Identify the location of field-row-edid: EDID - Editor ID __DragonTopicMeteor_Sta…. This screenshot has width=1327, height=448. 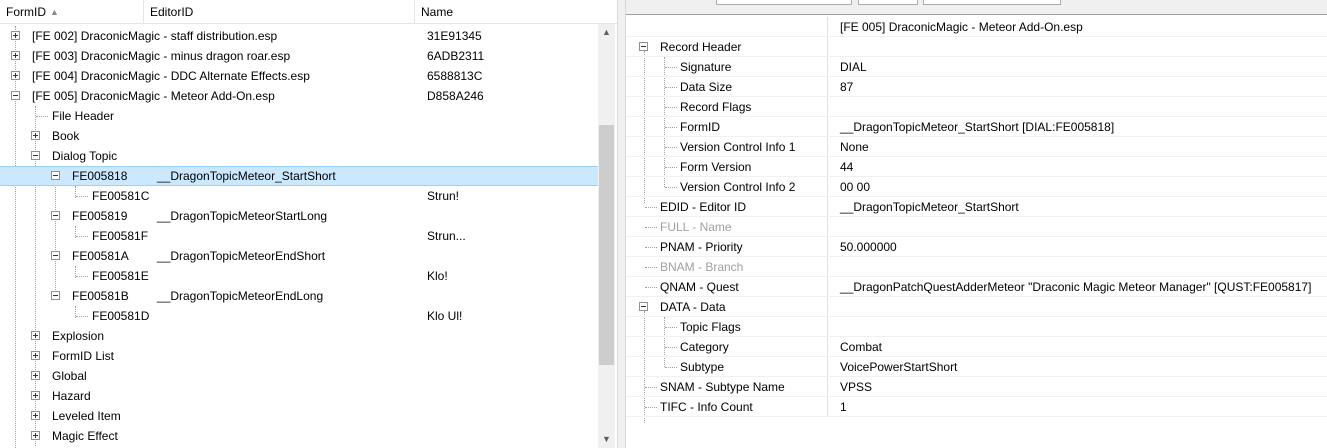
(976, 207).